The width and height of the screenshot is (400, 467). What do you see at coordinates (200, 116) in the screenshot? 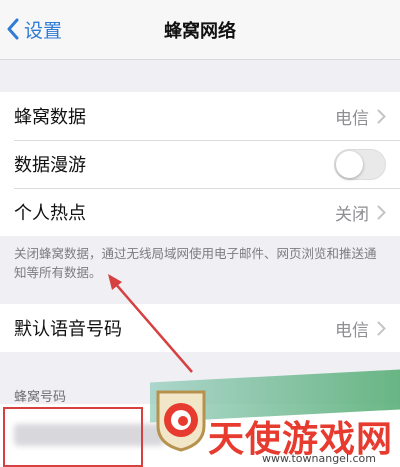
I see `cellular-data-row: 蜂窝数据 电信` at bounding box center [200, 116].